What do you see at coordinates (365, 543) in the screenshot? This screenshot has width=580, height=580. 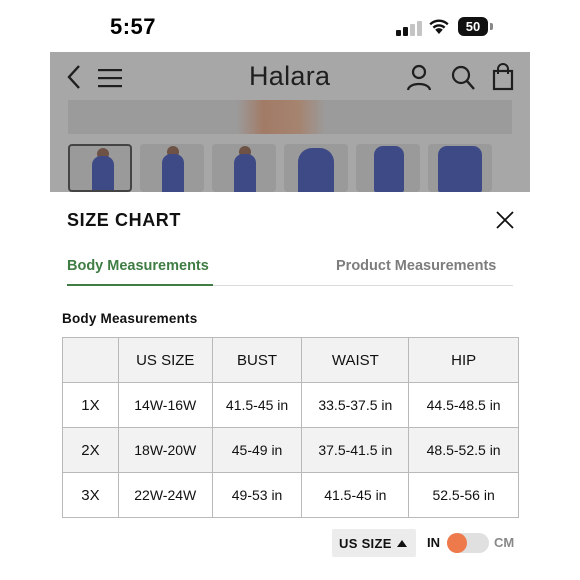 I see `size-system-label: US SIZE` at bounding box center [365, 543].